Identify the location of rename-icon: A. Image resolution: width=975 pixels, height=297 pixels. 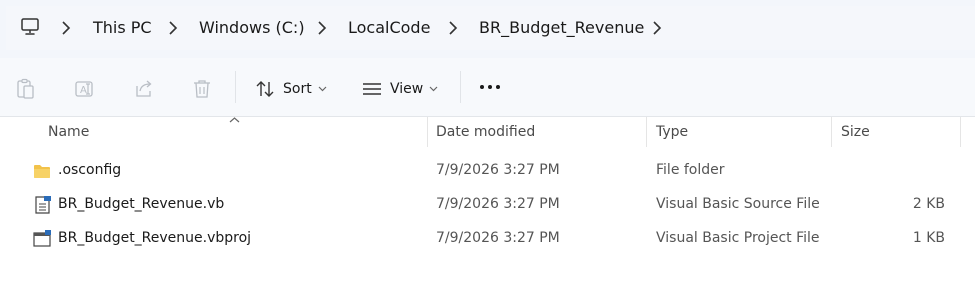
(85, 89).